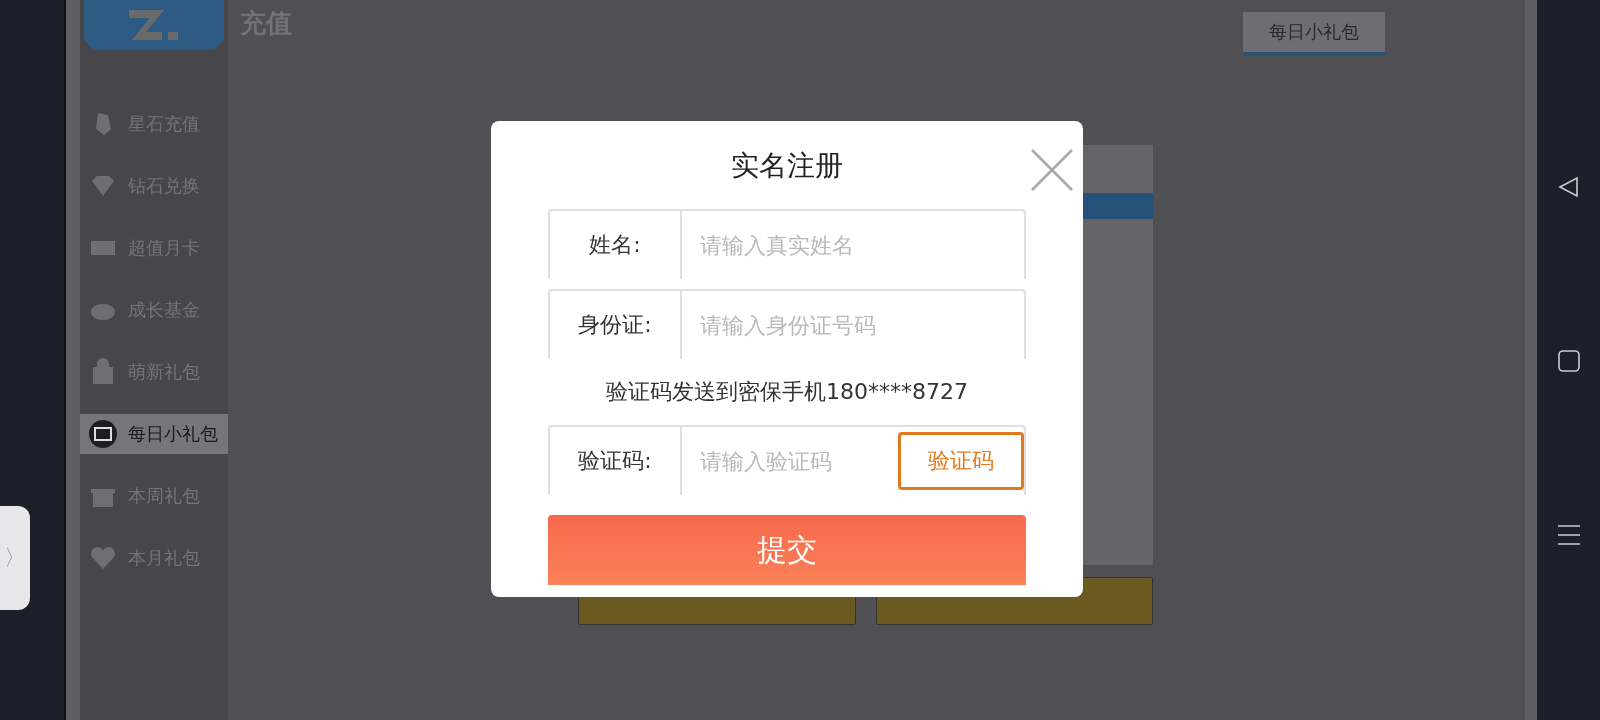 The width and height of the screenshot is (1600, 720). Describe the element at coordinates (1314, 34) in the screenshot. I see `tab: 每日小礼包` at that location.